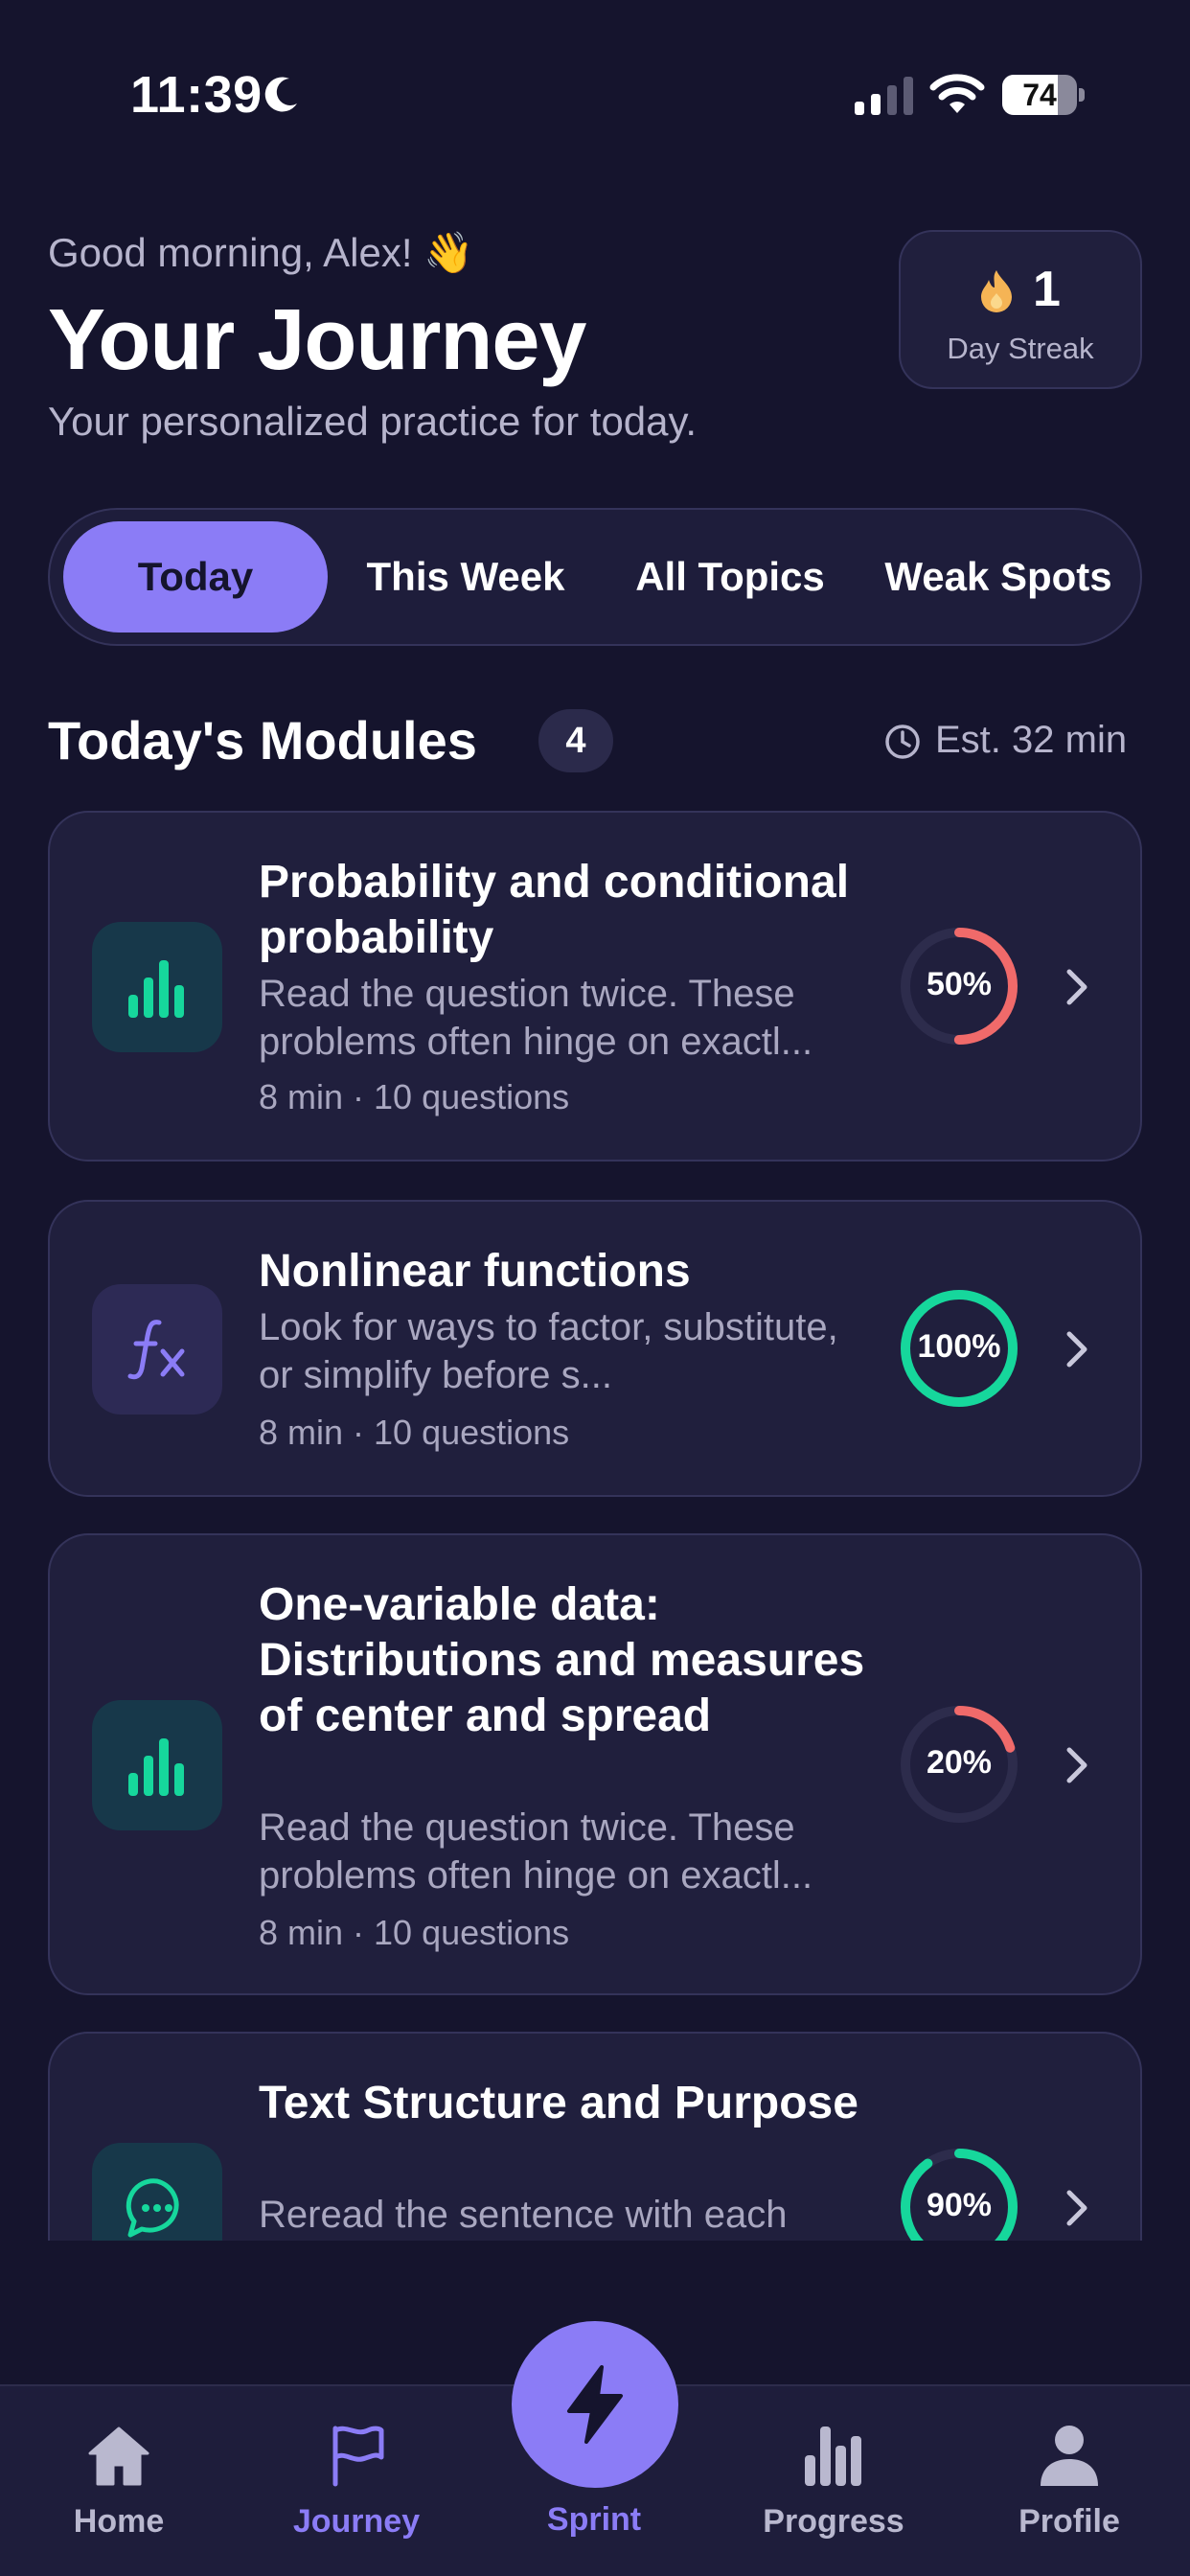 The height and width of the screenshot is (2576, 1190). I want to click on lightning-bolt-icon, so click(595, 2404).